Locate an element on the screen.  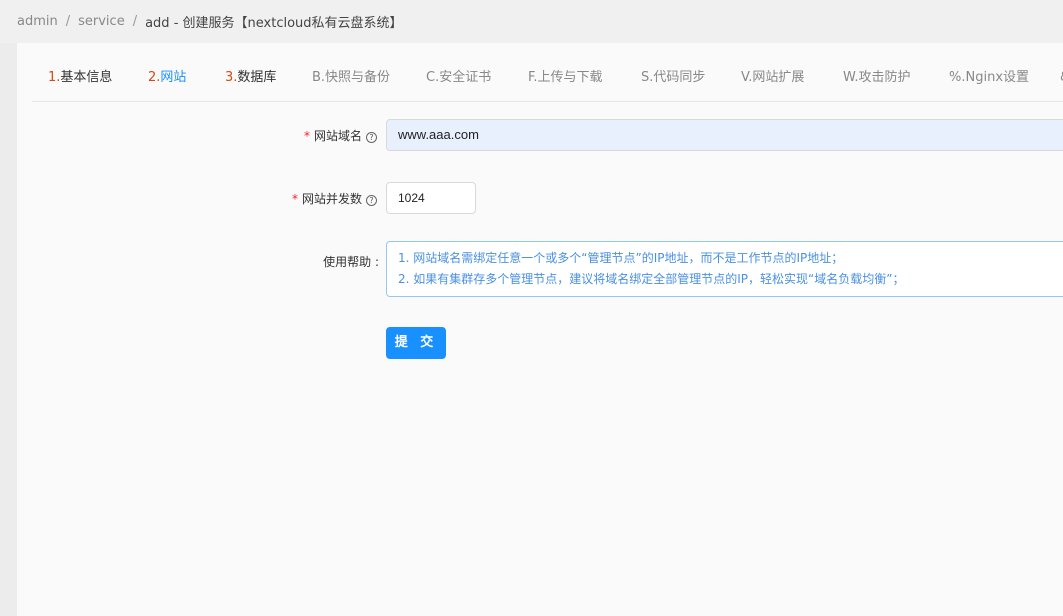
tab-code-sync: S.代码同步 is located at coordinates (673, 83).